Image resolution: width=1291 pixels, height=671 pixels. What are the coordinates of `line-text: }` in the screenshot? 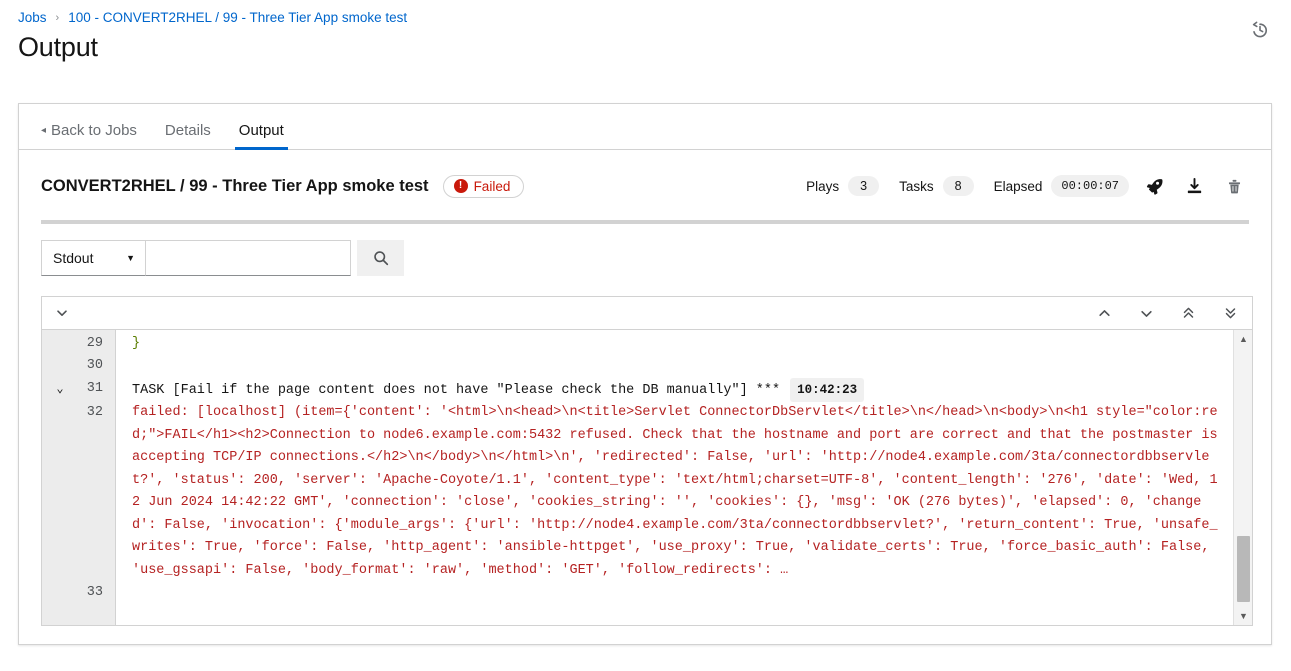 It's located at (136, 343).